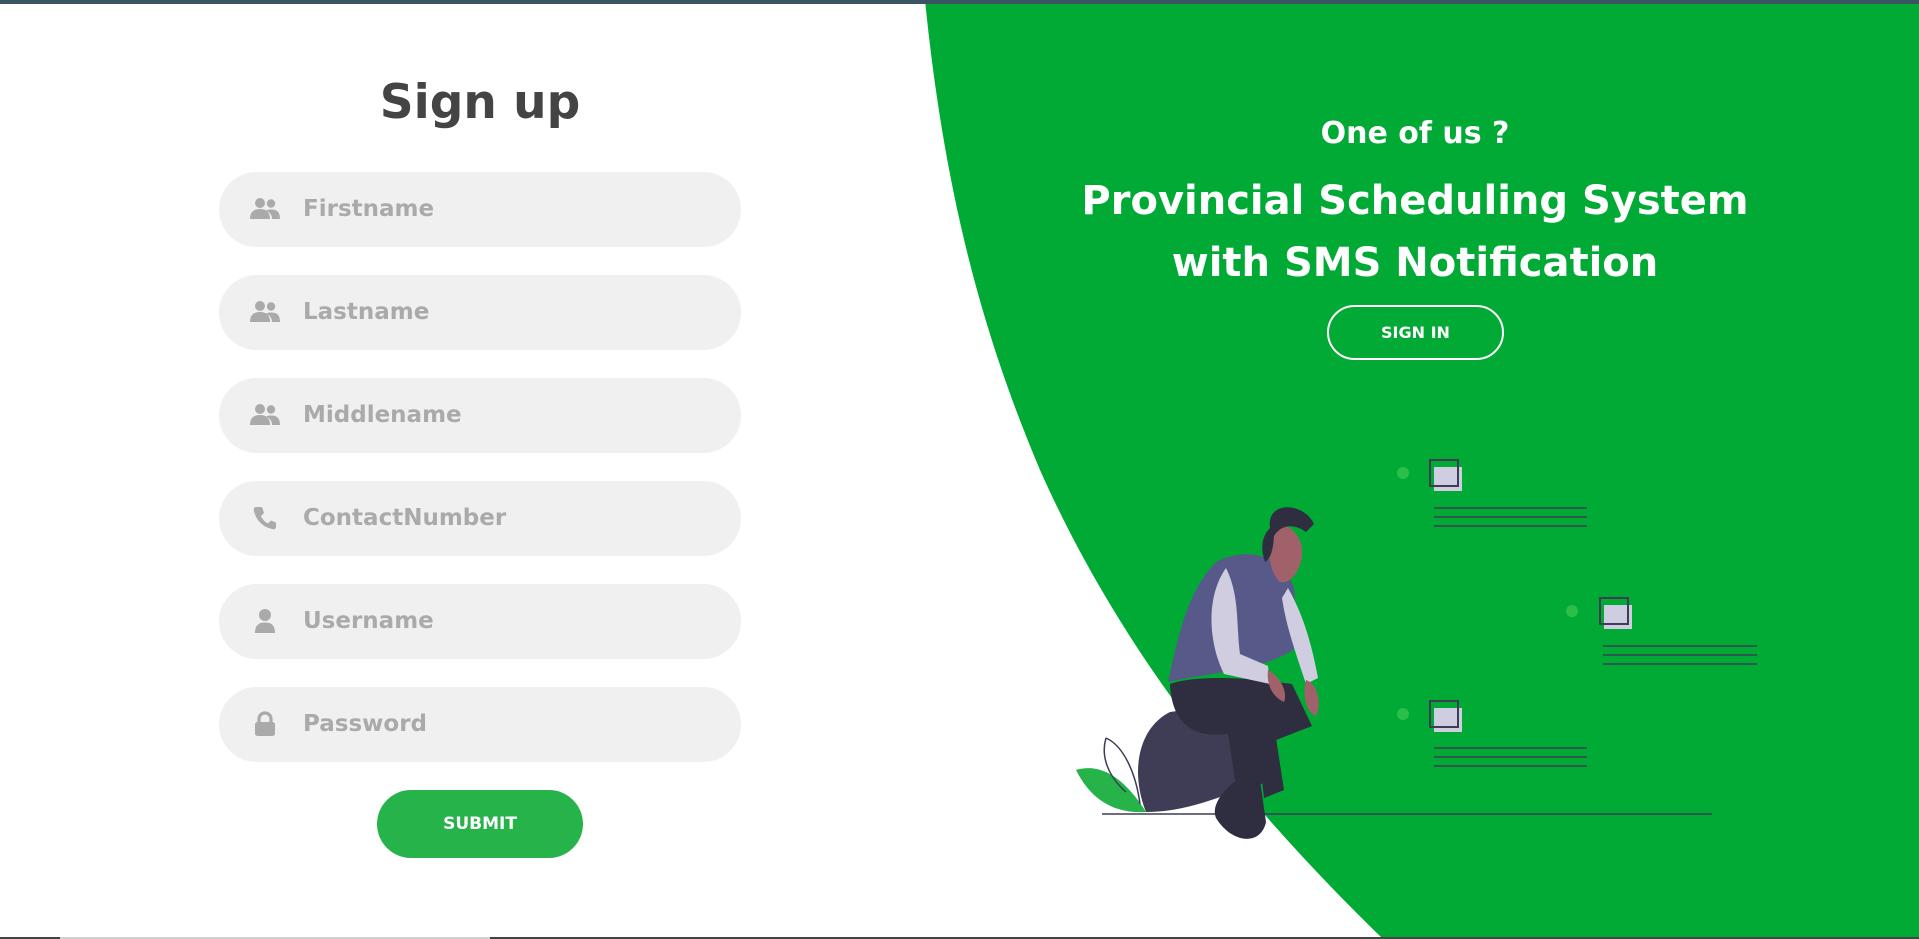  What do you see at coordinates (265, 724) in the screenshot?
I see `lock-icon` at bounding box center [265, 724].